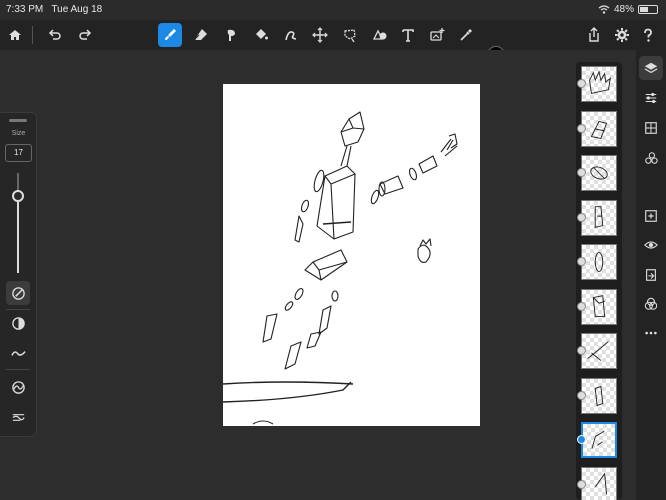  I want to click on visibility-icon, so click(651, 245).